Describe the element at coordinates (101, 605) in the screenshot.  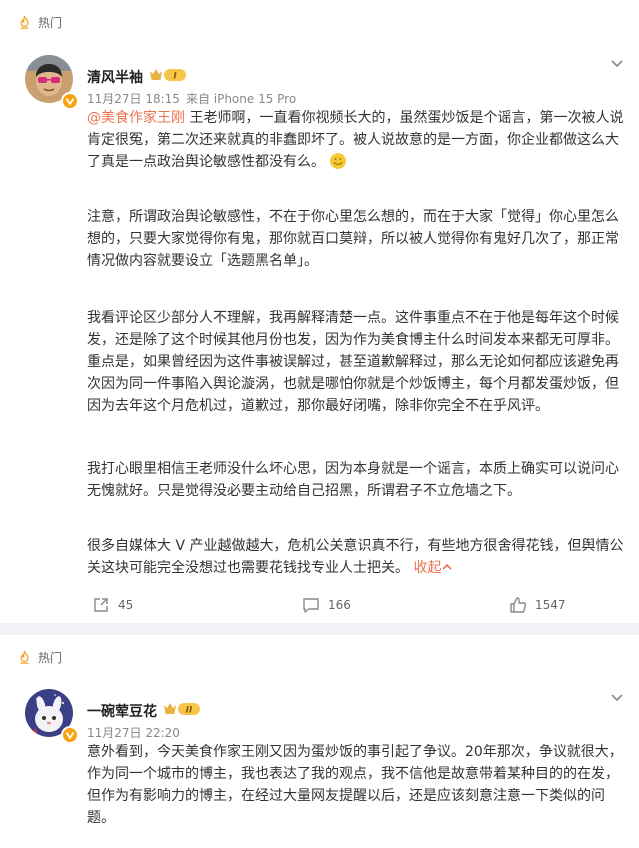
I see `share-icon` at that location.